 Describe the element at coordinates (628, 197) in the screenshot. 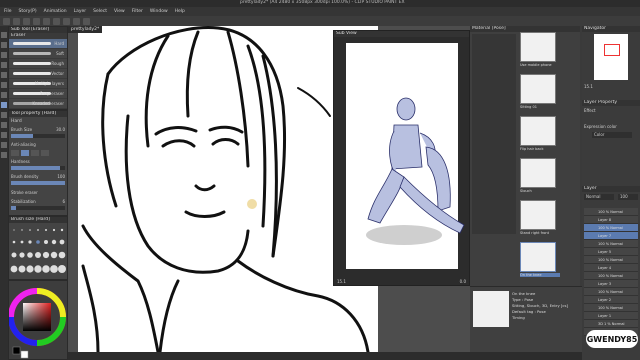

I see `opacity-field: 100` at that location.